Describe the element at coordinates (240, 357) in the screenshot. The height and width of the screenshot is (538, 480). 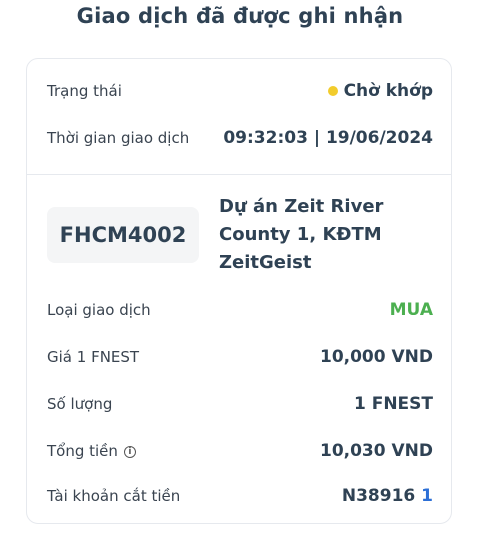
I see `price-row: Giá 1 FNEST 10,000 VND` at that location.